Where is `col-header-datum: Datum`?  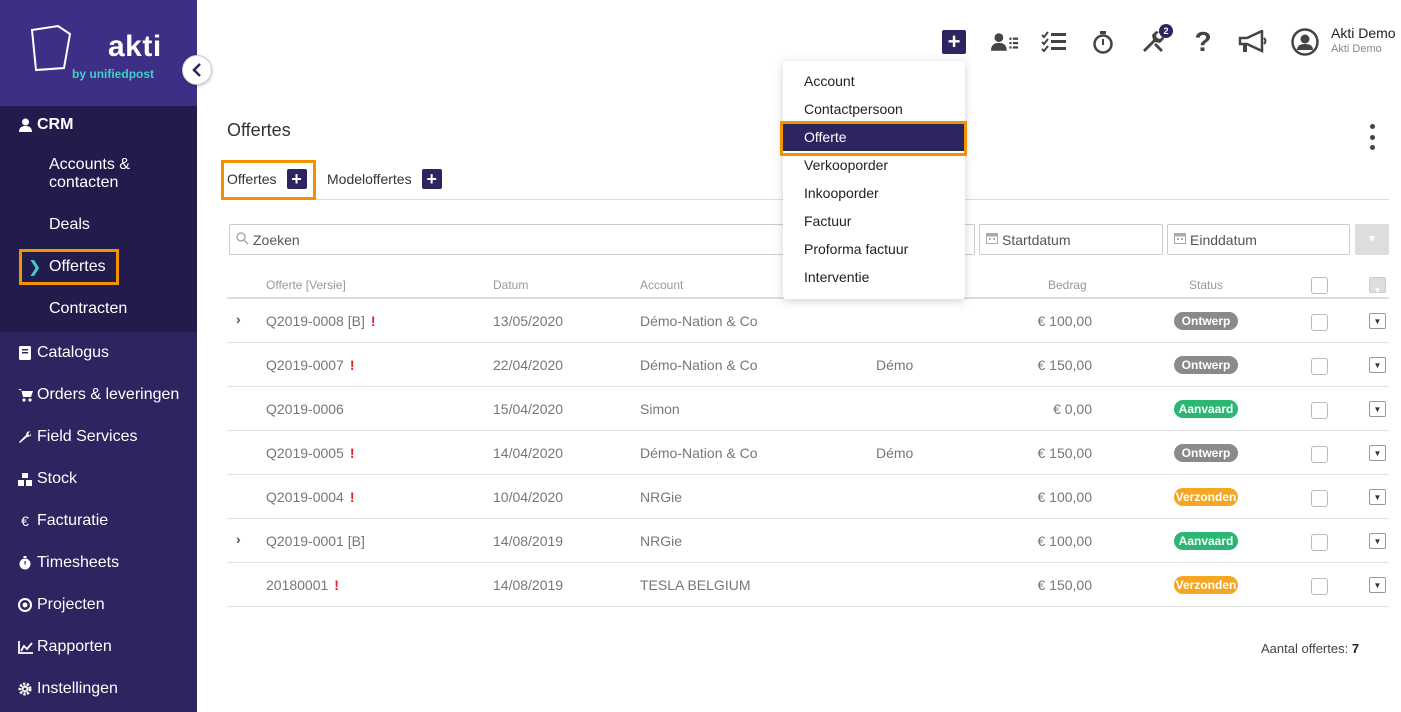 col-header-datum: Datum is located at coordinates (510, 285).